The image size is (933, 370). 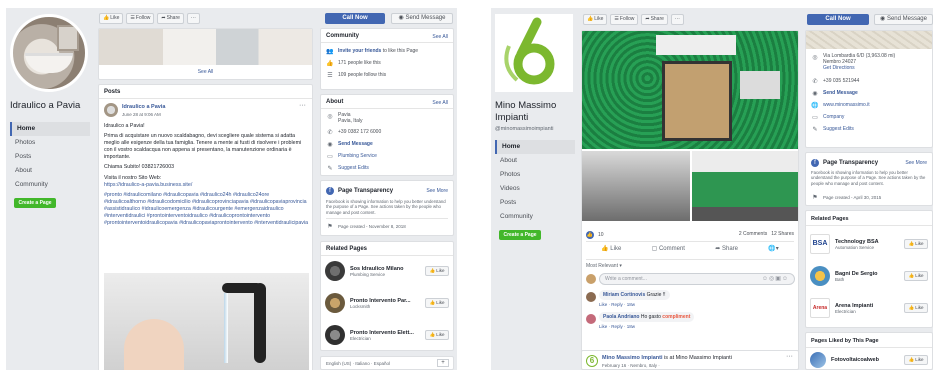 I want to click on bottom-post-date: February 16 · Nembro, Italy ·, so click(x=631, y=365).